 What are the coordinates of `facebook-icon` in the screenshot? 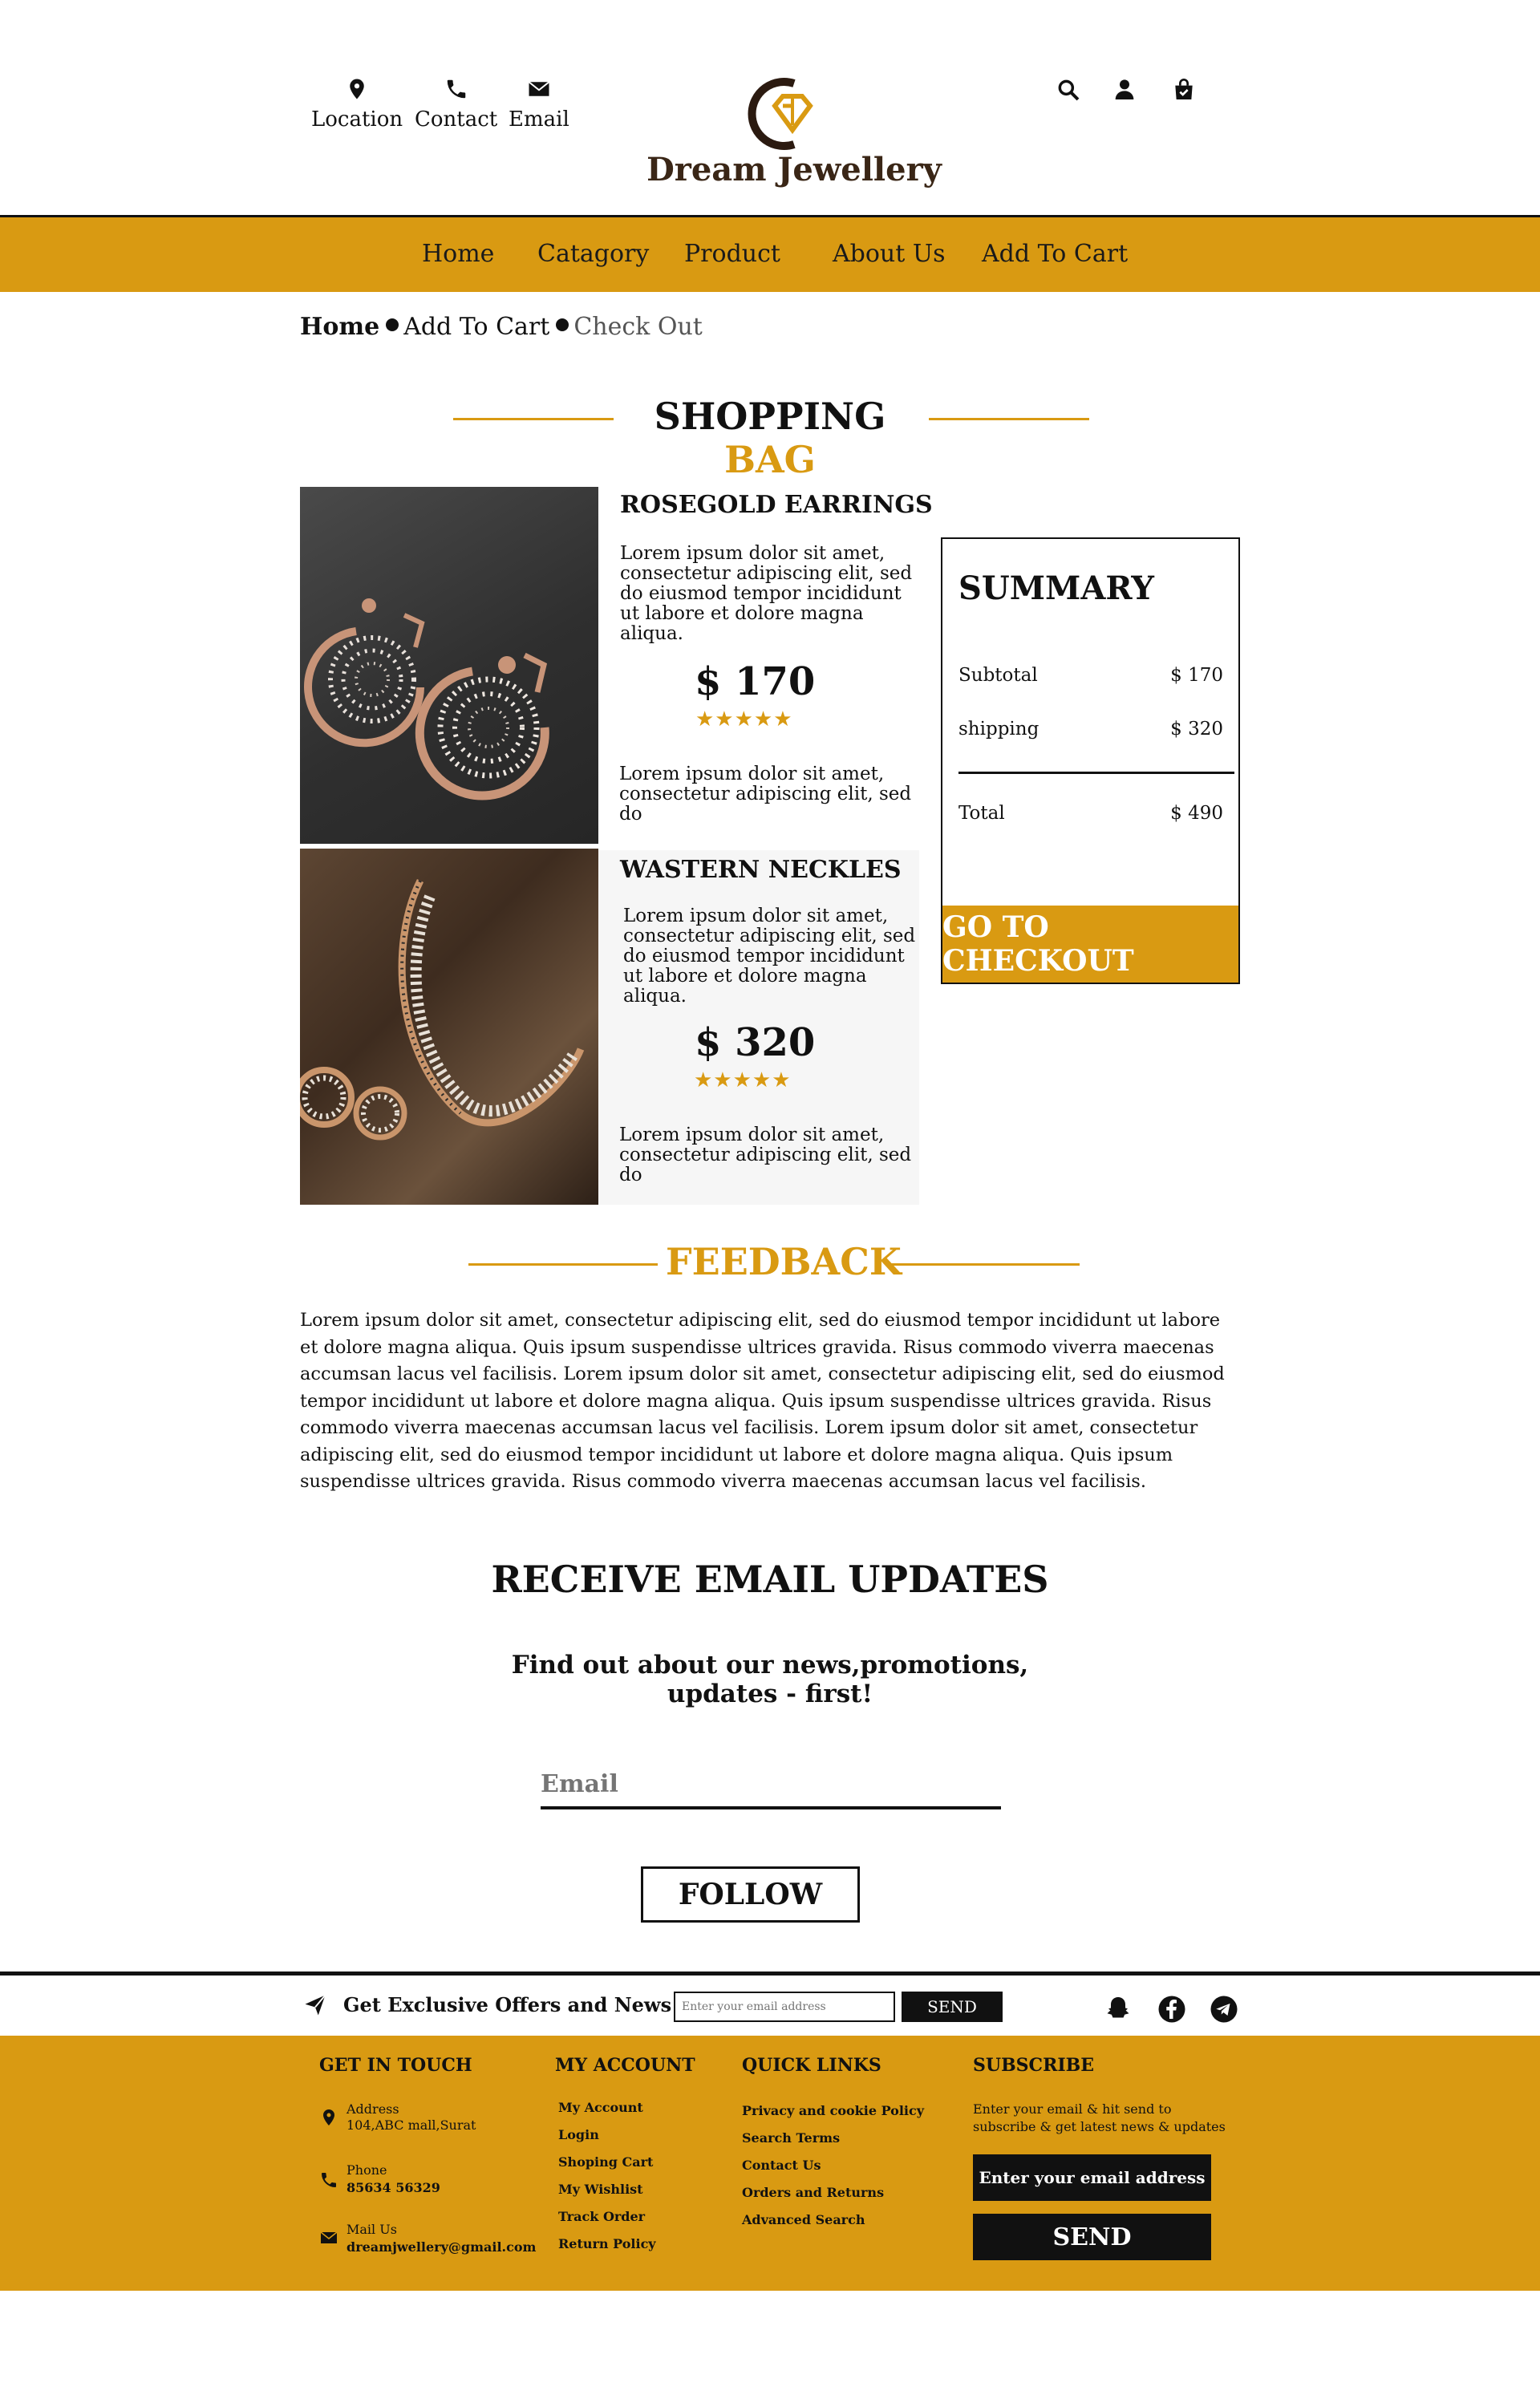 It's located at (1171, 2009).